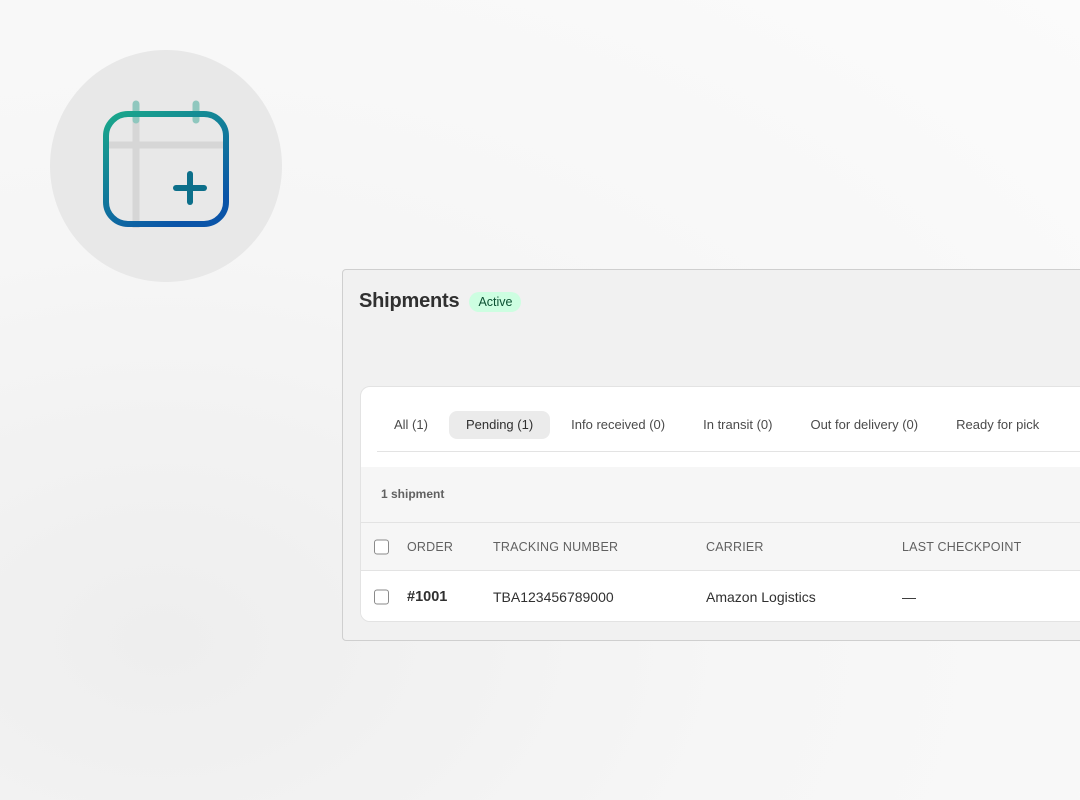  Describe the element at coordinates (430, 547) in the screenshot. I see `column-header-order: ORDER` at that location.